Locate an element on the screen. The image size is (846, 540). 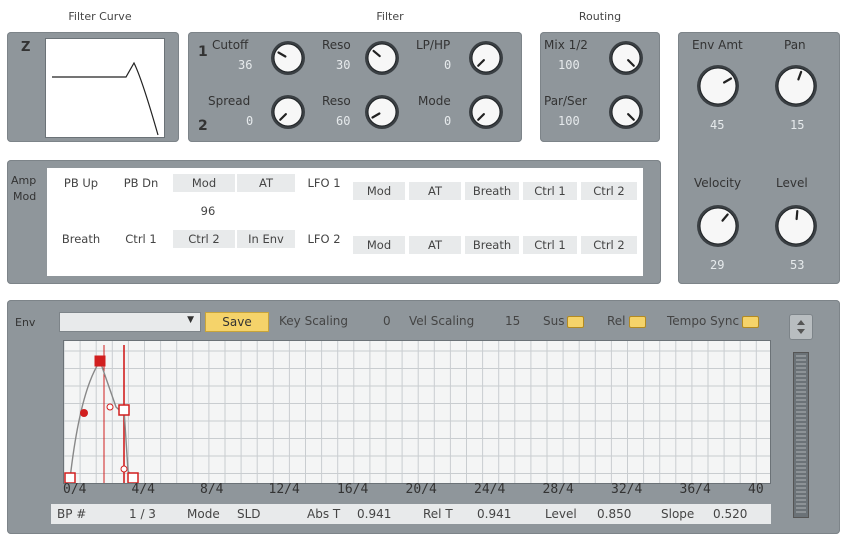
amp-mod-dst2-breath: Breath is located at coordinates (492, 245).